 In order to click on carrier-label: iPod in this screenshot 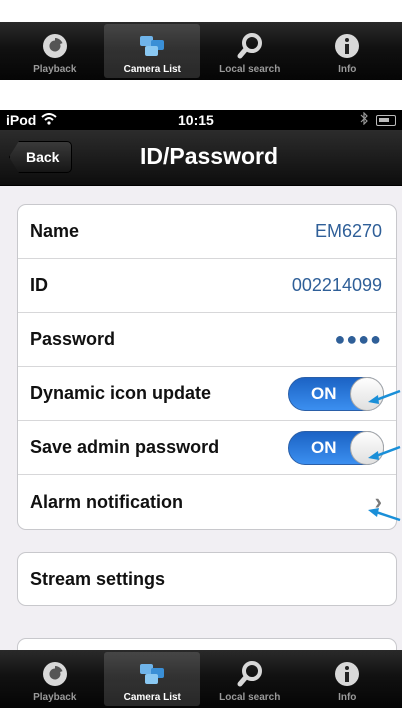, I will do `click(21, 120)`.